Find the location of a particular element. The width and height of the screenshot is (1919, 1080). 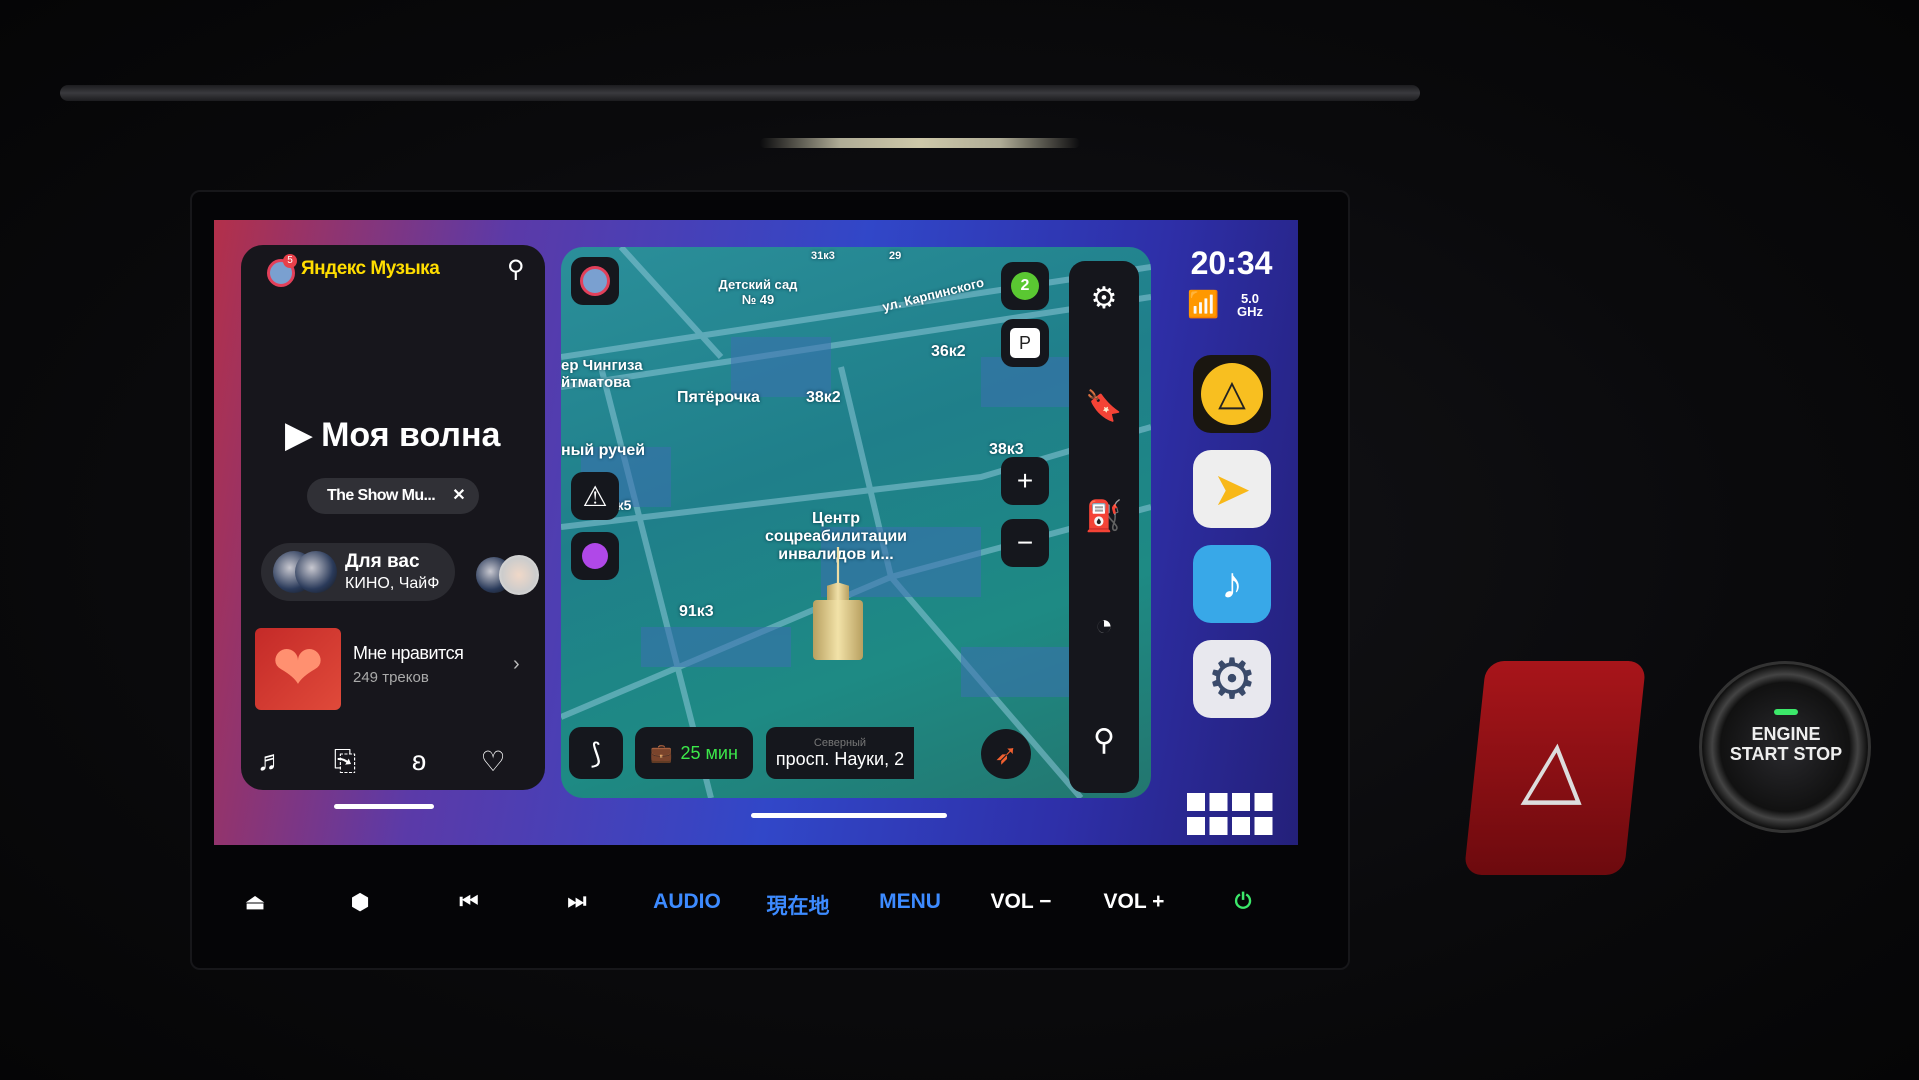

current-address: Северный просп. Науки, 2 is located at coordinates (840, 753).